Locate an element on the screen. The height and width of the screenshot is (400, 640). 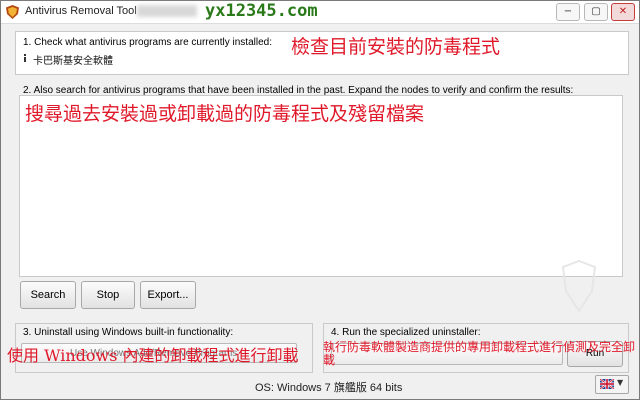
installed-antivirus-result: 卡巴斯基安全軟體 is located at coordinates (73, 59).